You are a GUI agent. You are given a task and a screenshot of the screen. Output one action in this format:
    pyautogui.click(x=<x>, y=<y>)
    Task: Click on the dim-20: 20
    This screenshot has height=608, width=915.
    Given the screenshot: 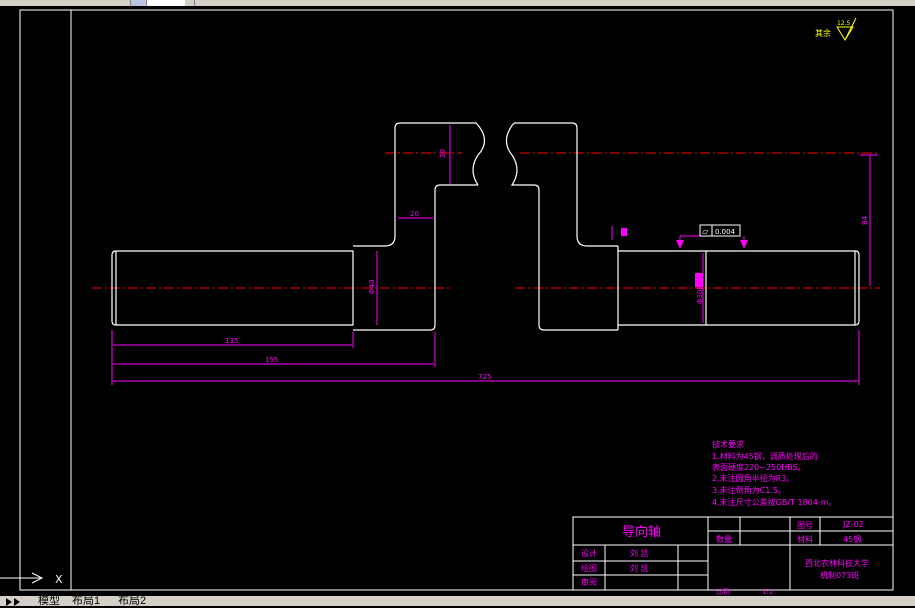 What is the action you would take?
    pyautogui.click(x=414, y=214)
    